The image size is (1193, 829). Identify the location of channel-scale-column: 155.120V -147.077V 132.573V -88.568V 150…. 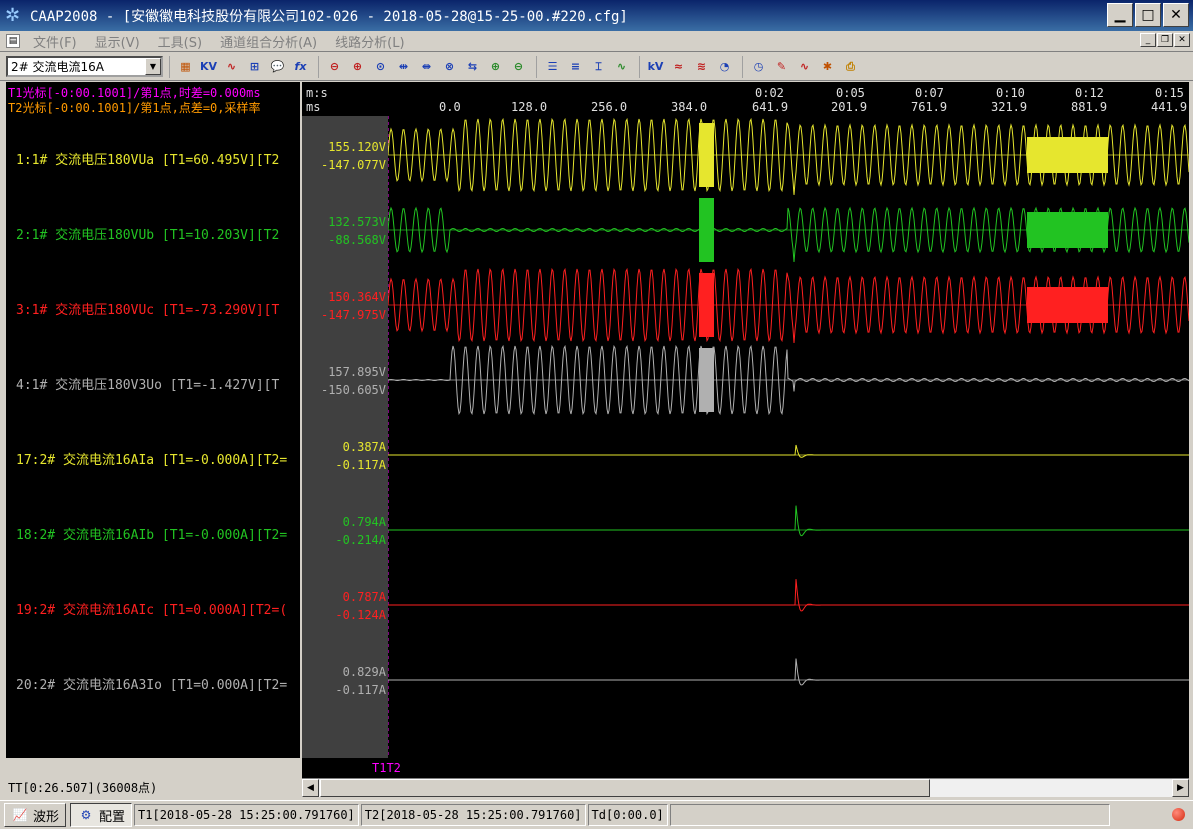
(345, 437).